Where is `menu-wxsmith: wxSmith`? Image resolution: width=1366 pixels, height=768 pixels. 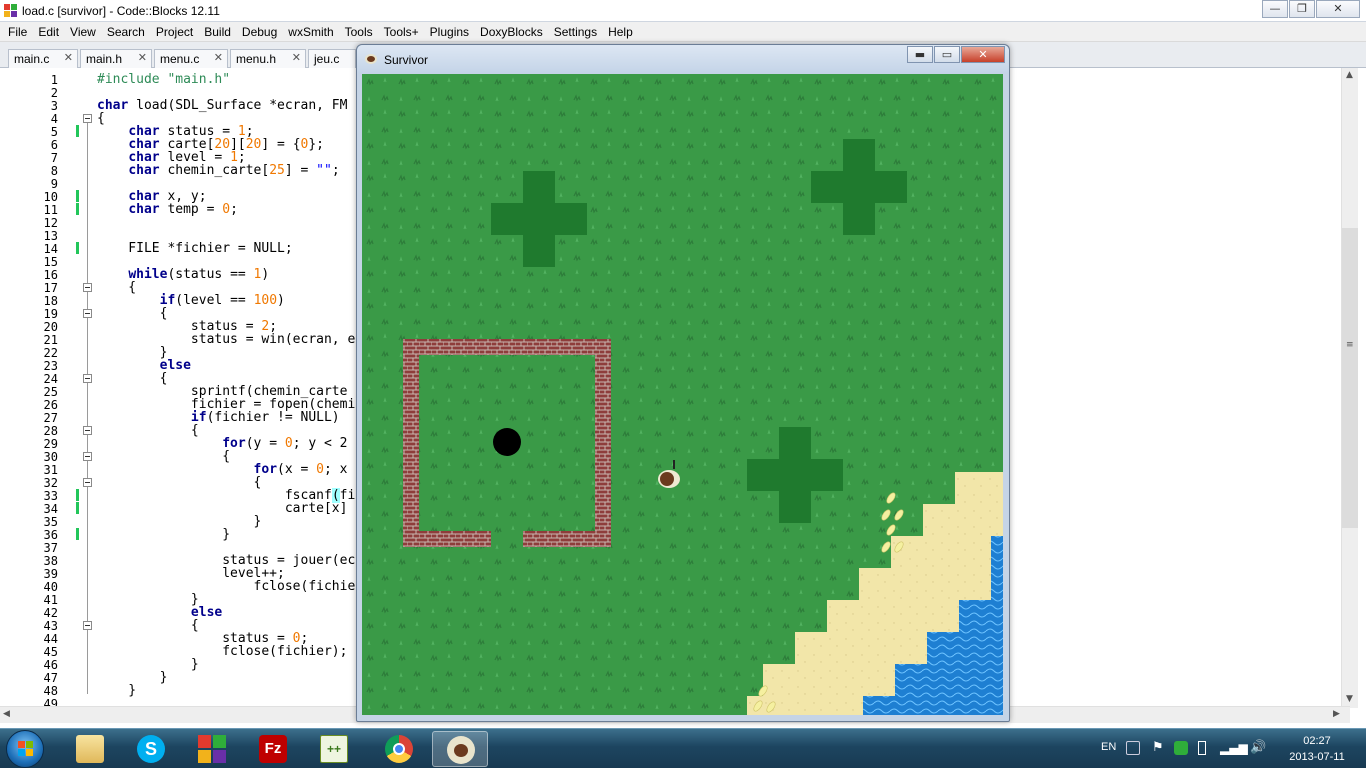 menu-wxsmith: wxSmith is located at coordinates (312, 32).